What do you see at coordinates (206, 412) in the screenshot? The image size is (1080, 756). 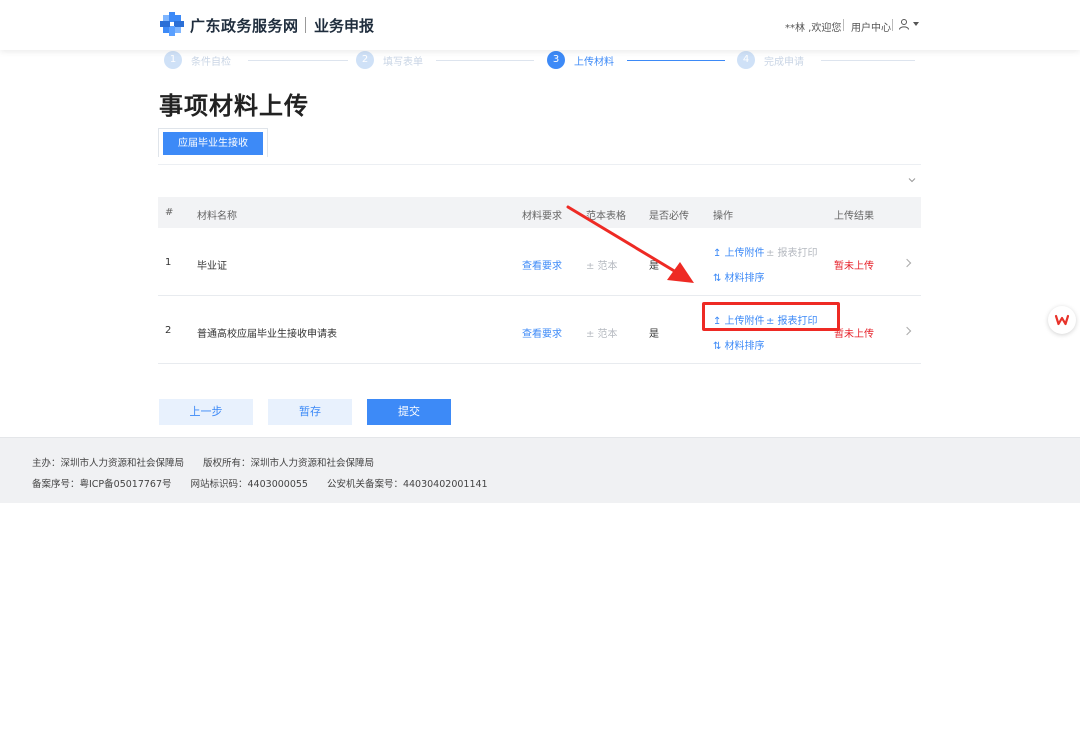 I see `prev-step-button: 上一步` at bounding box center [206, 412].